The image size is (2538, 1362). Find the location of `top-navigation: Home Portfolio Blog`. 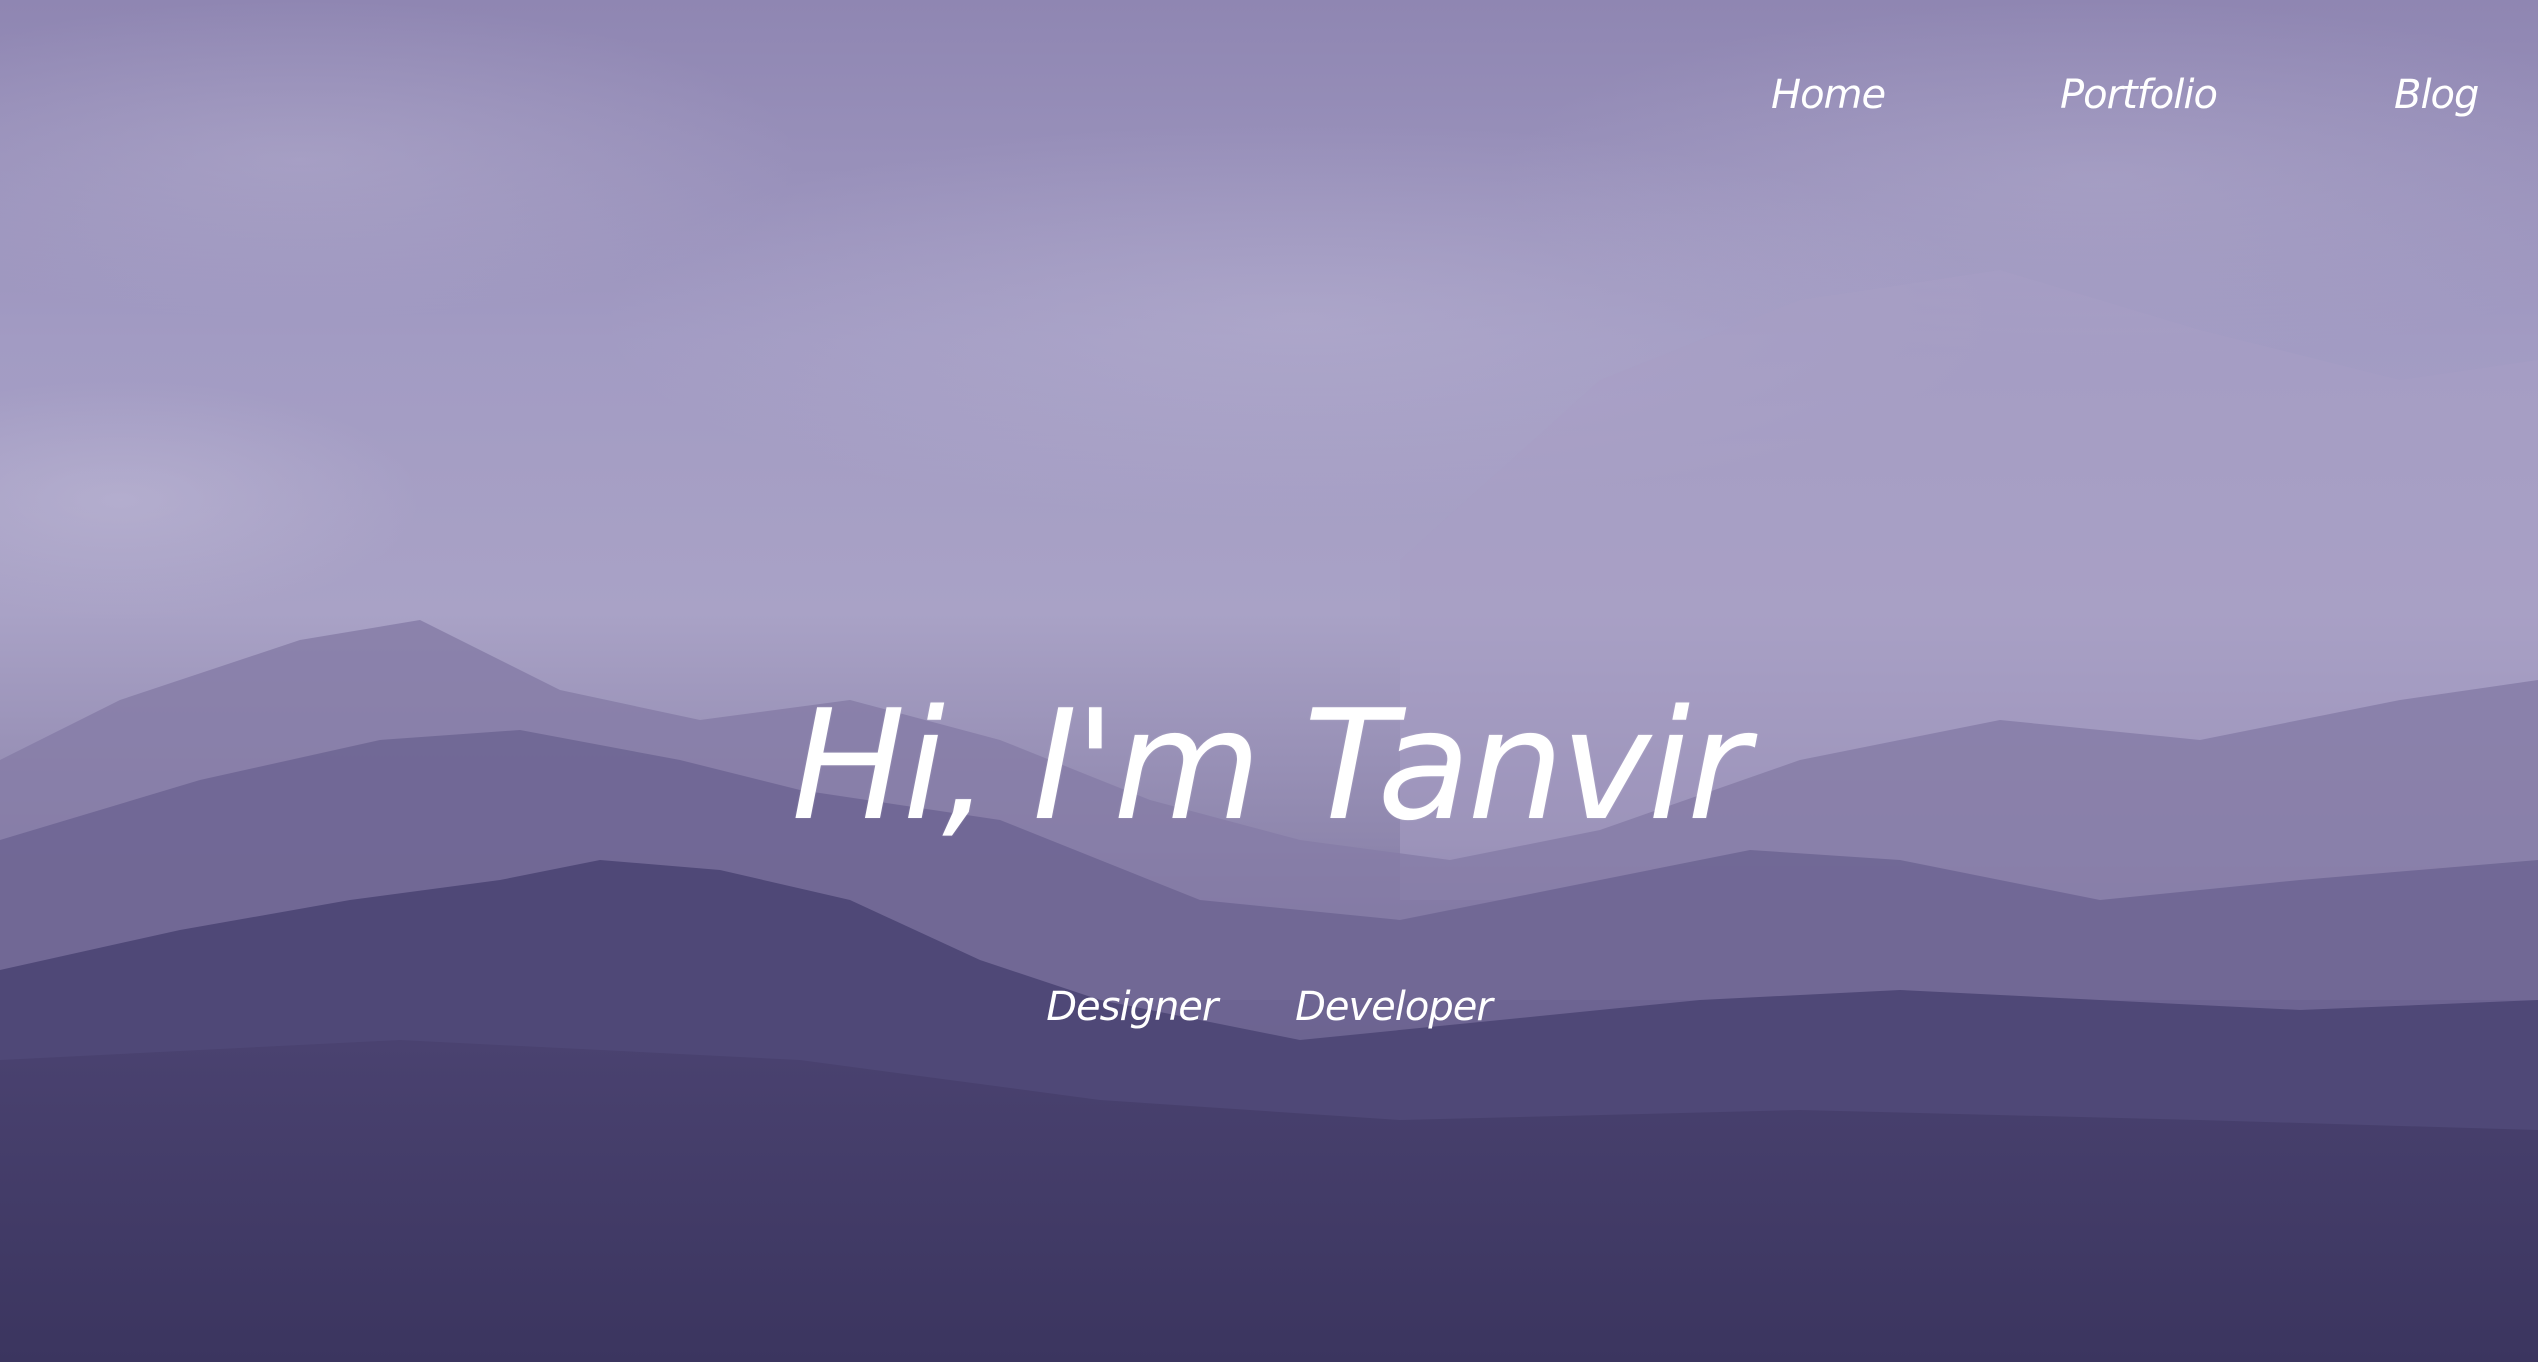

top-navigation: Home Portfolio Blog is located at coordinates (1269, 102).